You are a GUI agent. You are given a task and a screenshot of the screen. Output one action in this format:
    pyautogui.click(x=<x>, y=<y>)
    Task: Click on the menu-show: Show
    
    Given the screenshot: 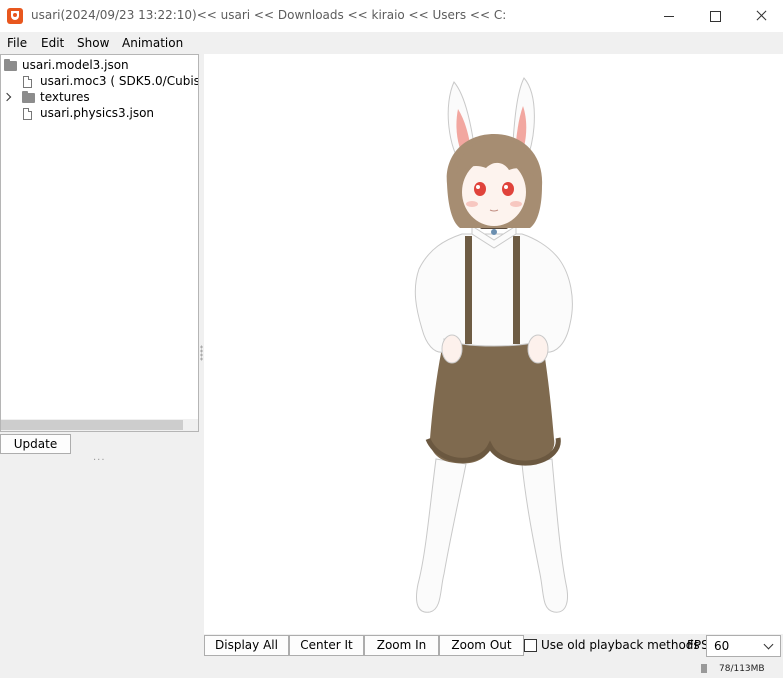 What is the action you would take?
    pyautogui.click(x=93, y=43)
    